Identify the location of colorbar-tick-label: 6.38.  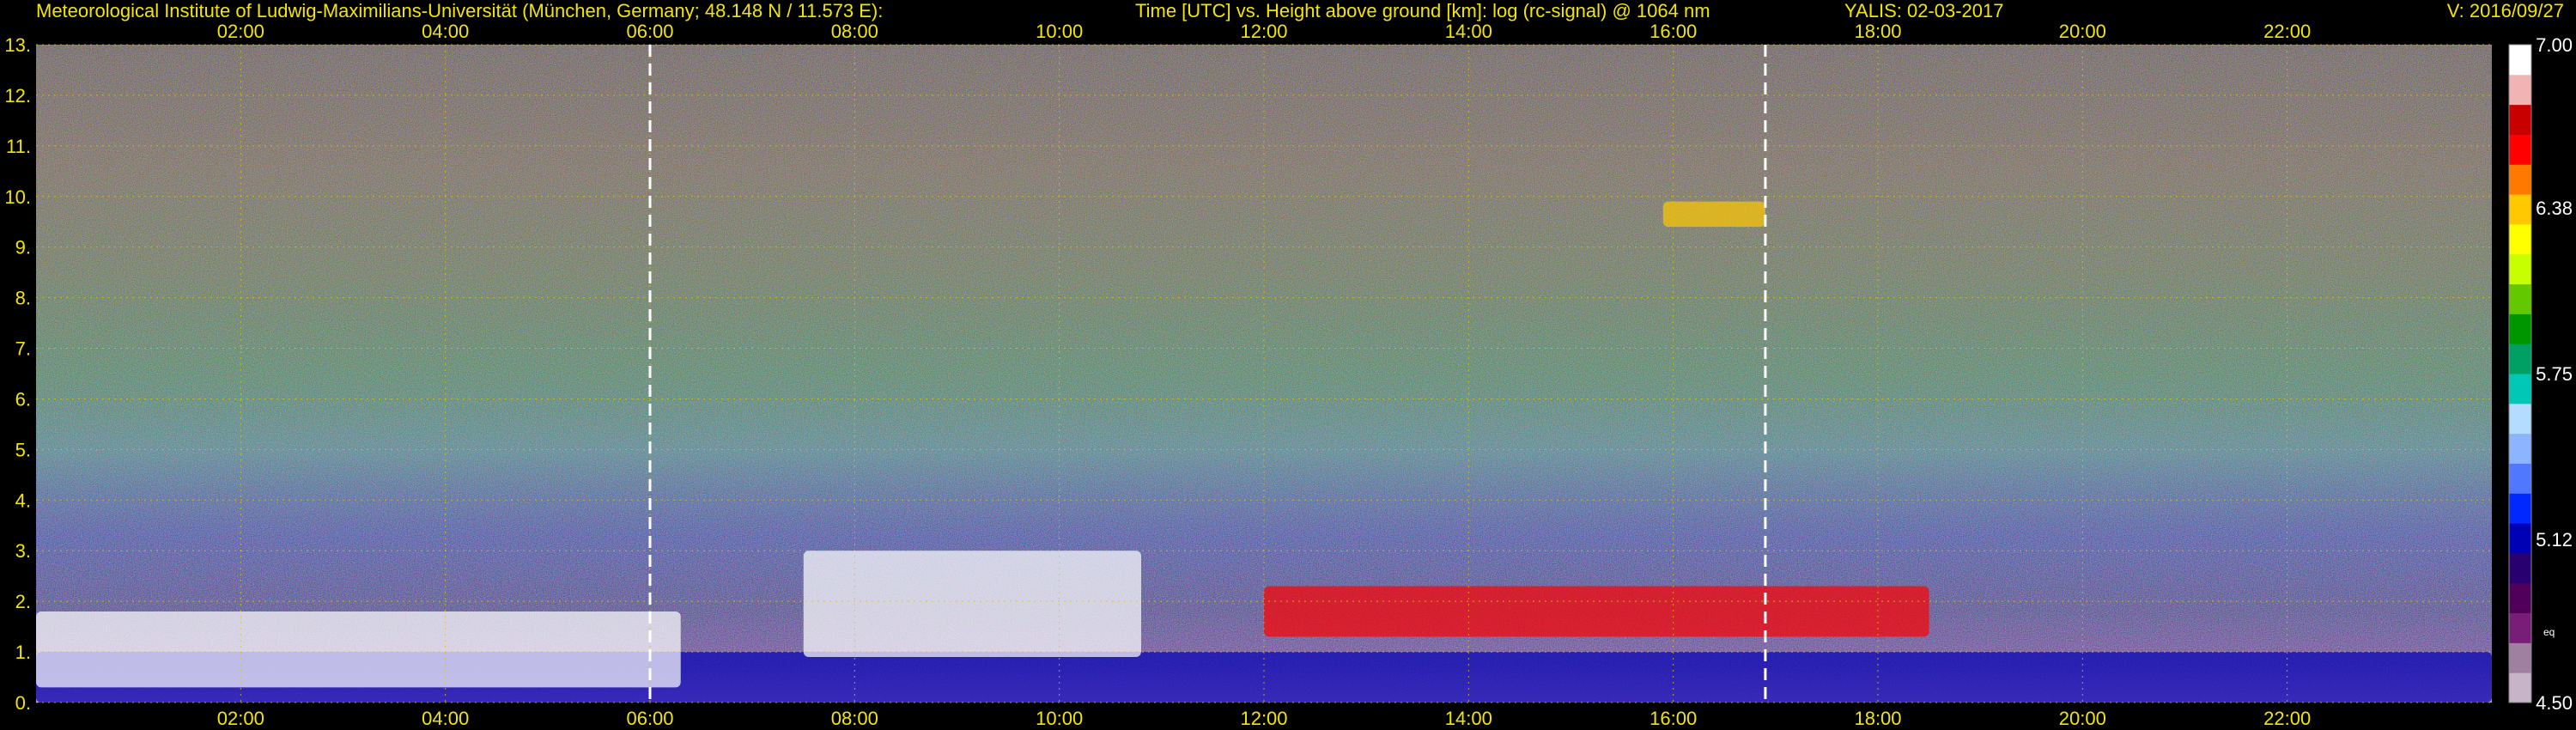
(2554, 208).